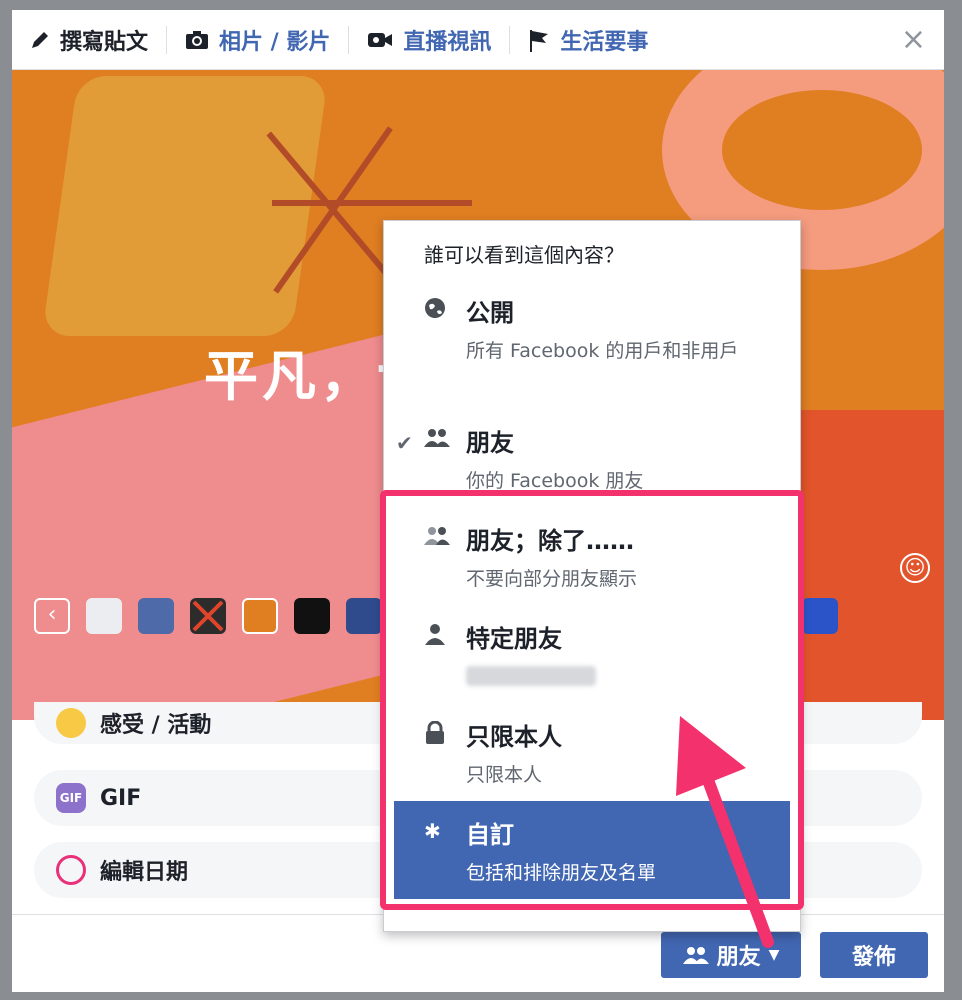 Image resolution: width=962 pixels, height=1000 pixels. I want to click on option-title: 朋友, so click(490, 443).